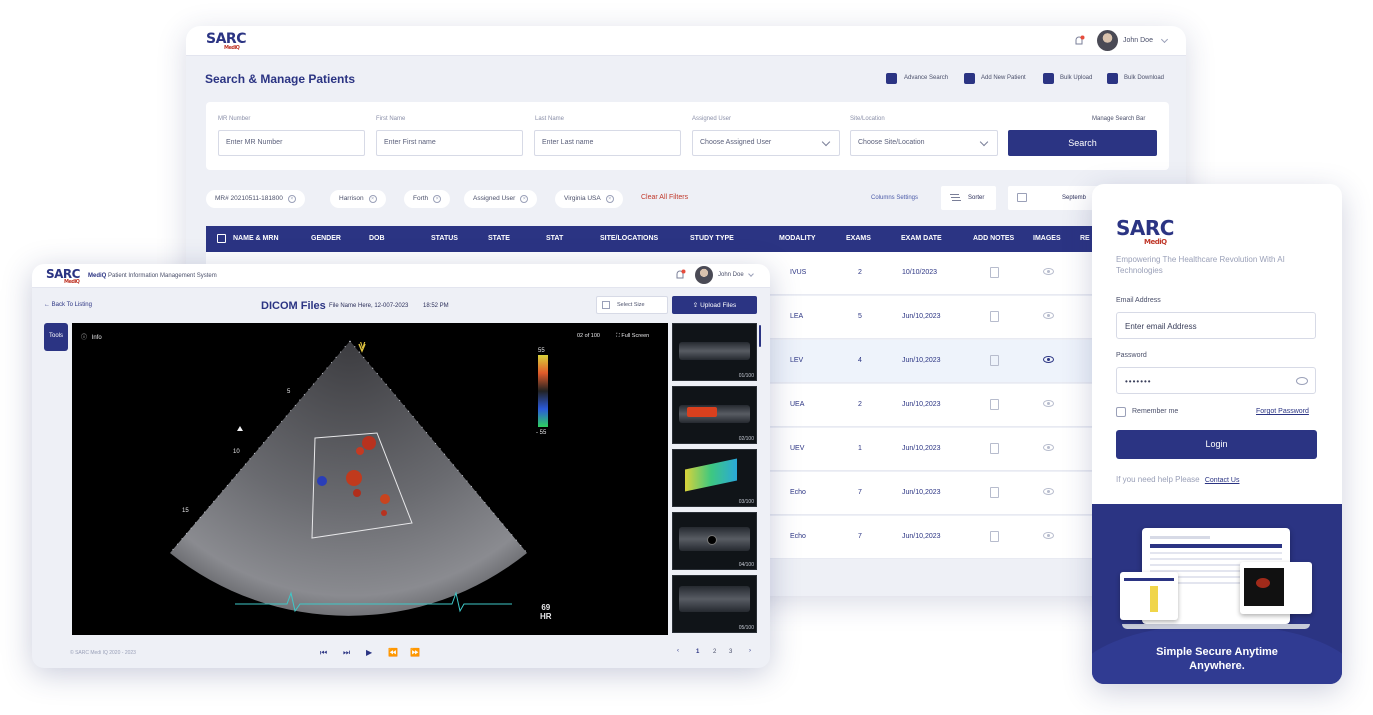  I want to click on search-button: Search, so click(1082, 143).